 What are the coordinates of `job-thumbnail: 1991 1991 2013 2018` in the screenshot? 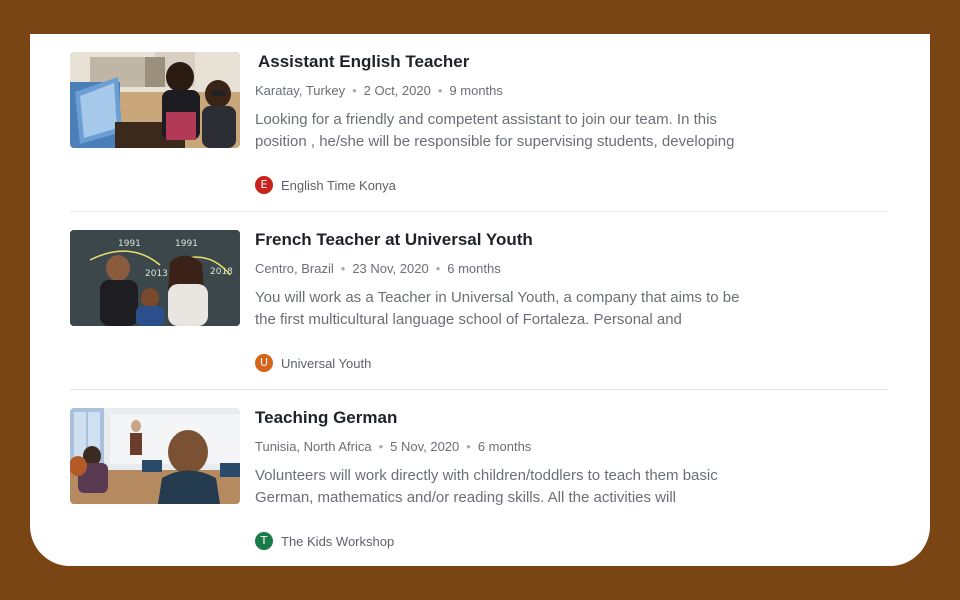 It's located at (155, 278).